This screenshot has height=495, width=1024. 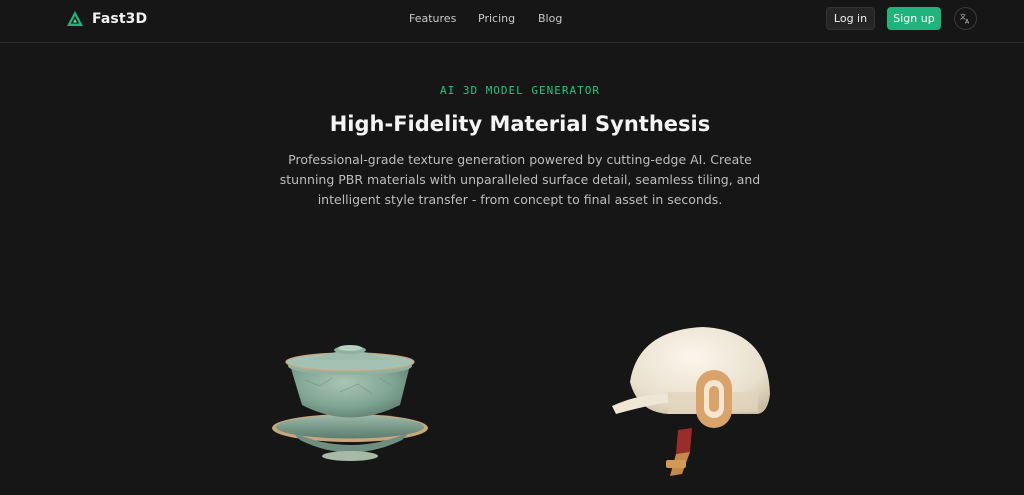 What do you see at coordinates (550, 18) in the screenshot?
I see `nav-blog: Blog` at bounding box center [550, 18].